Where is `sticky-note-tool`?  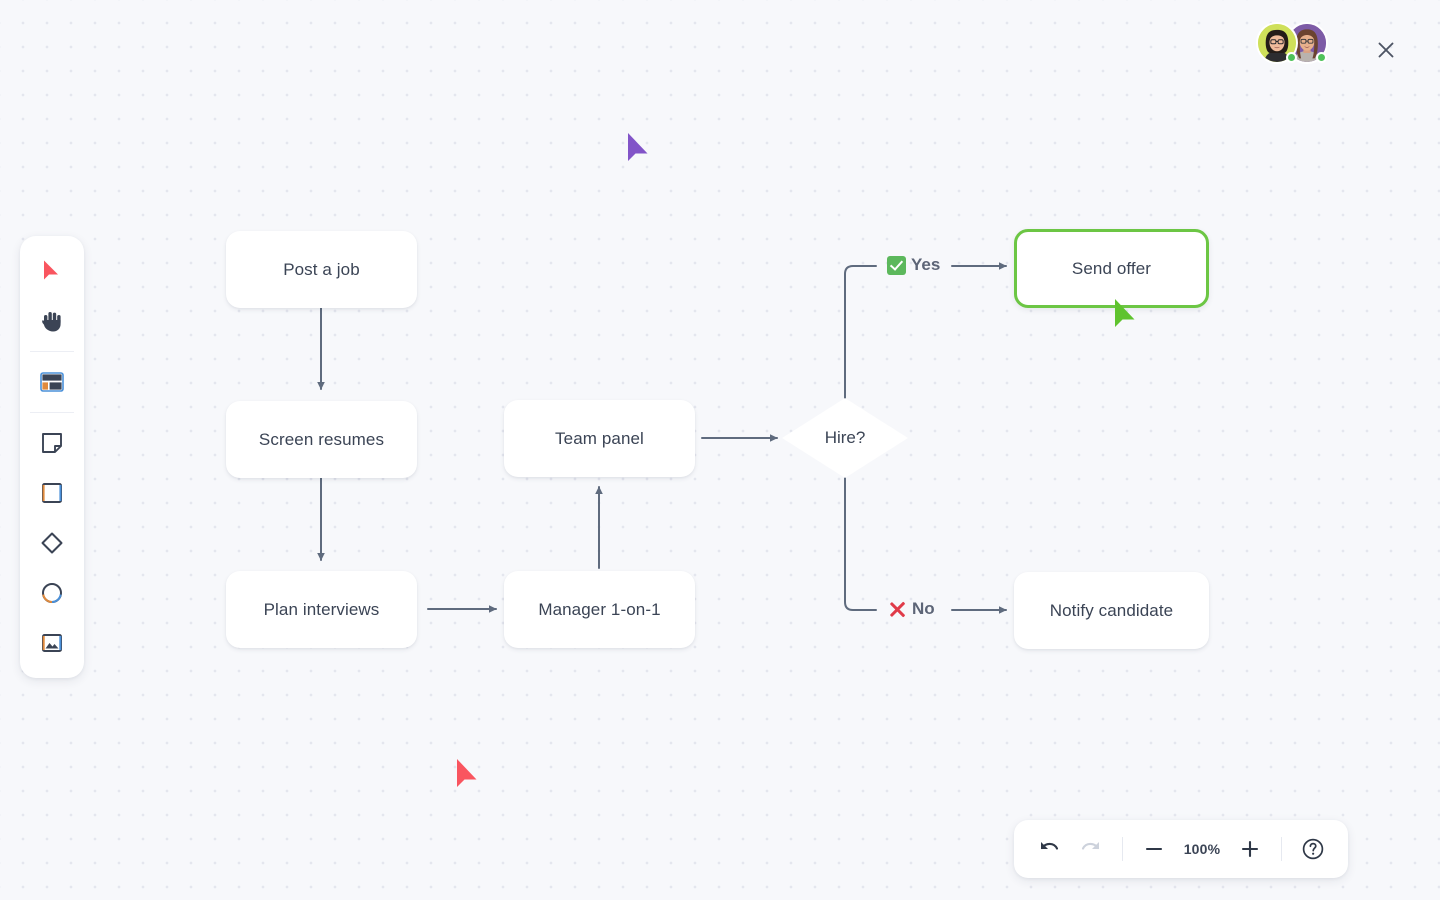 sticky-note-tool is located at coordinates (52, 443).